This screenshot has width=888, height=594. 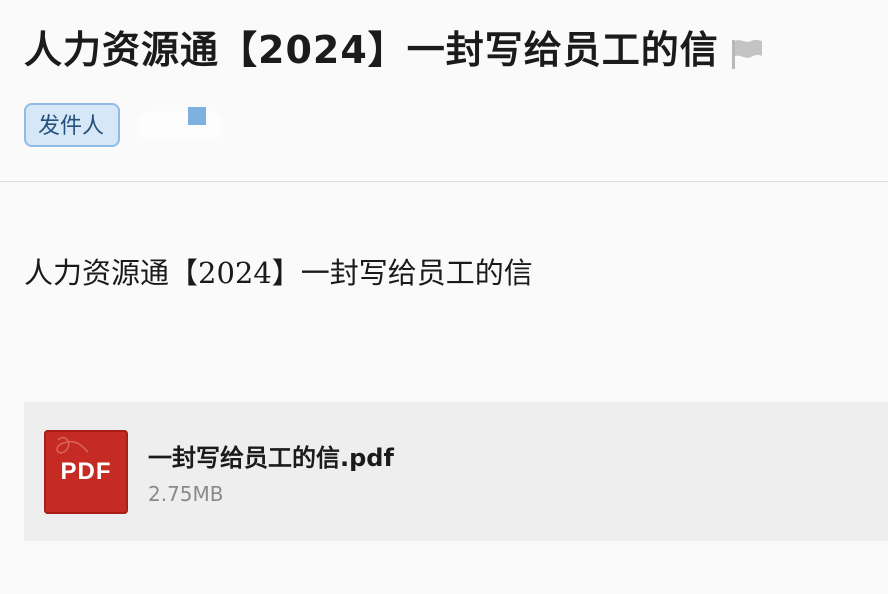 I want to click on pdf-type-label: PDF, so click(x=86, y=471).